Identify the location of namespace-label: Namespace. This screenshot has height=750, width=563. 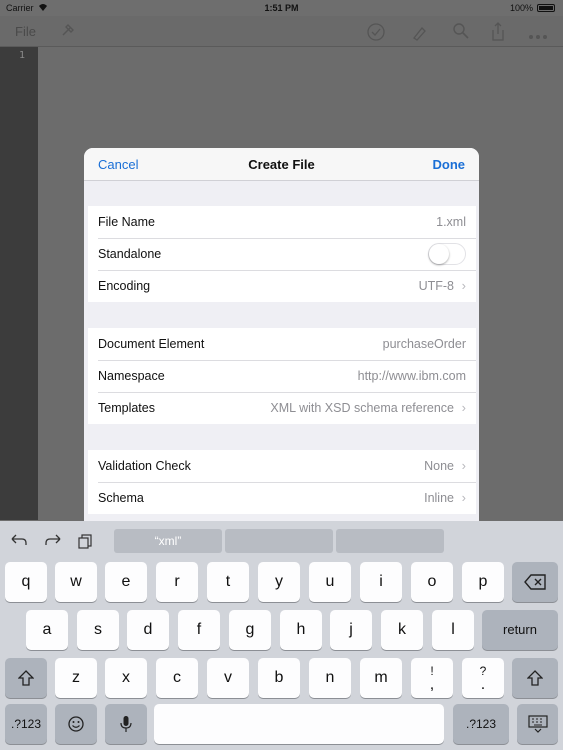
(131, 376).